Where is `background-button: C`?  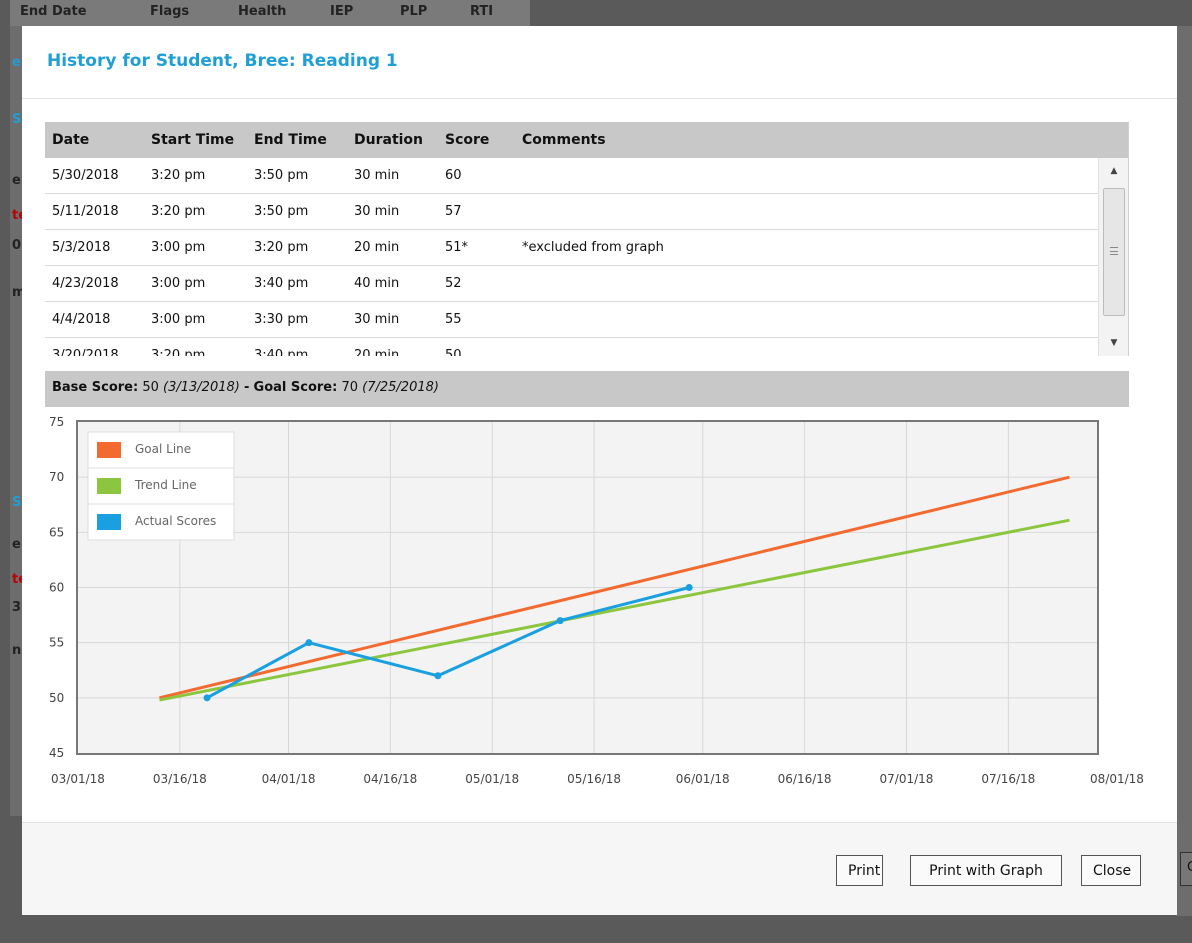
background-button: C is located at coordinates (1186, 869).